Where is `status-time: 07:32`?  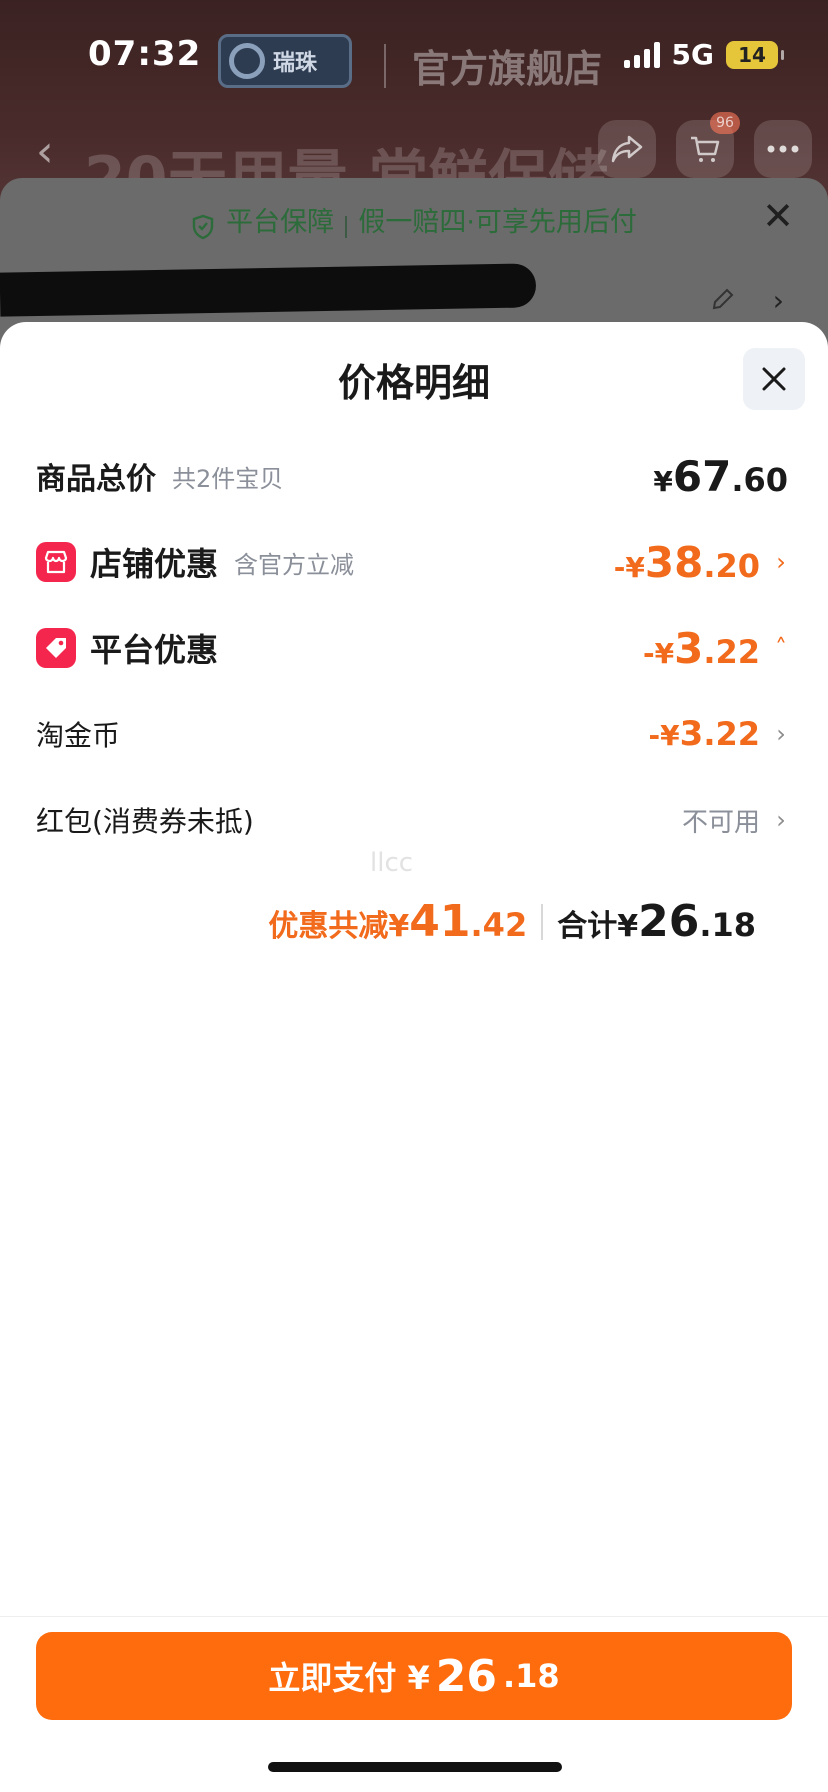
status-time: 07:32 is located at coordinates (145, 54).